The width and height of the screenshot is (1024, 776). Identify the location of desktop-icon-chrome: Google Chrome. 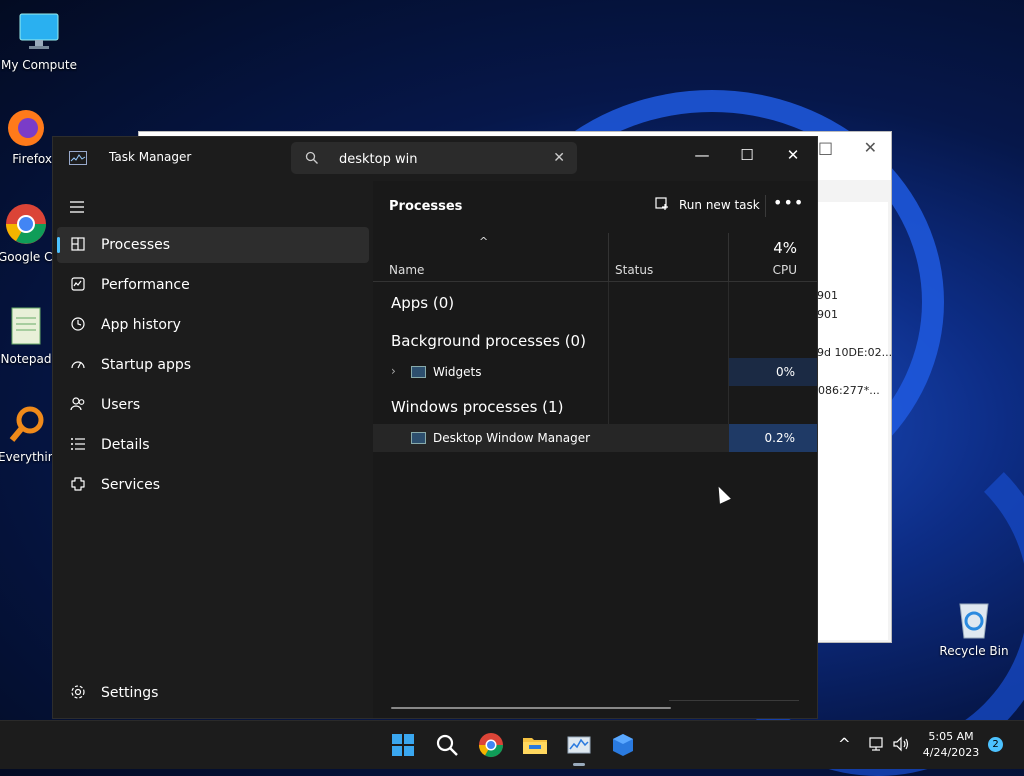
(27, 233).